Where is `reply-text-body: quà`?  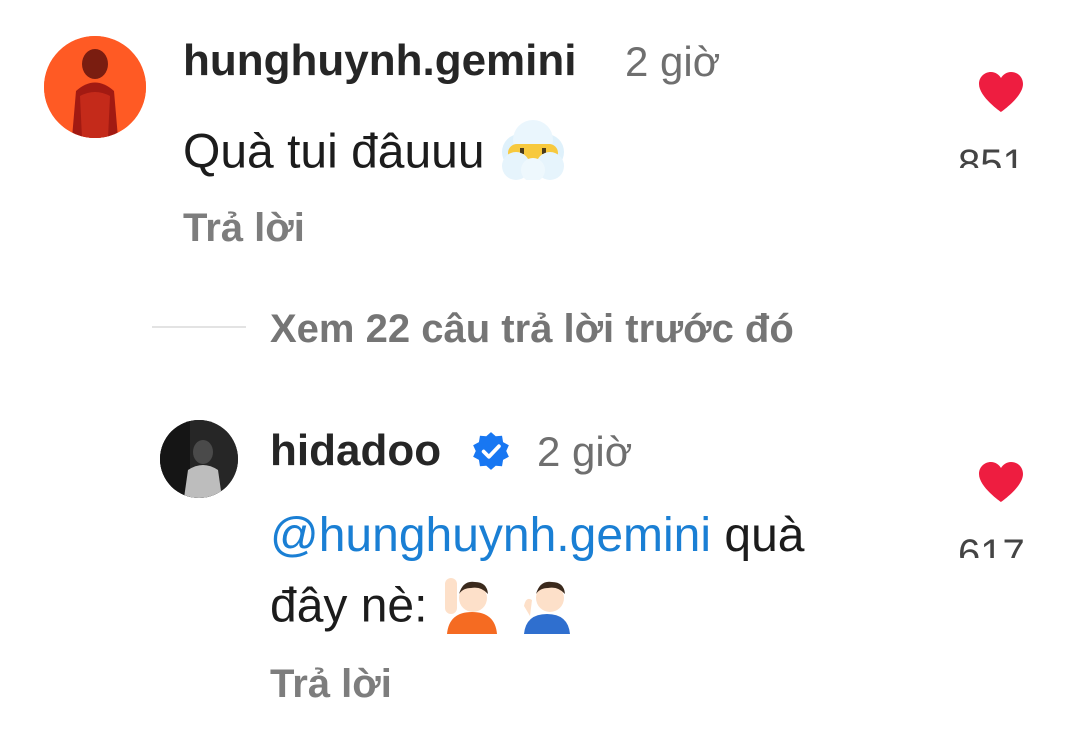 reply-text-body: quà is located at coordinates (764, 535).